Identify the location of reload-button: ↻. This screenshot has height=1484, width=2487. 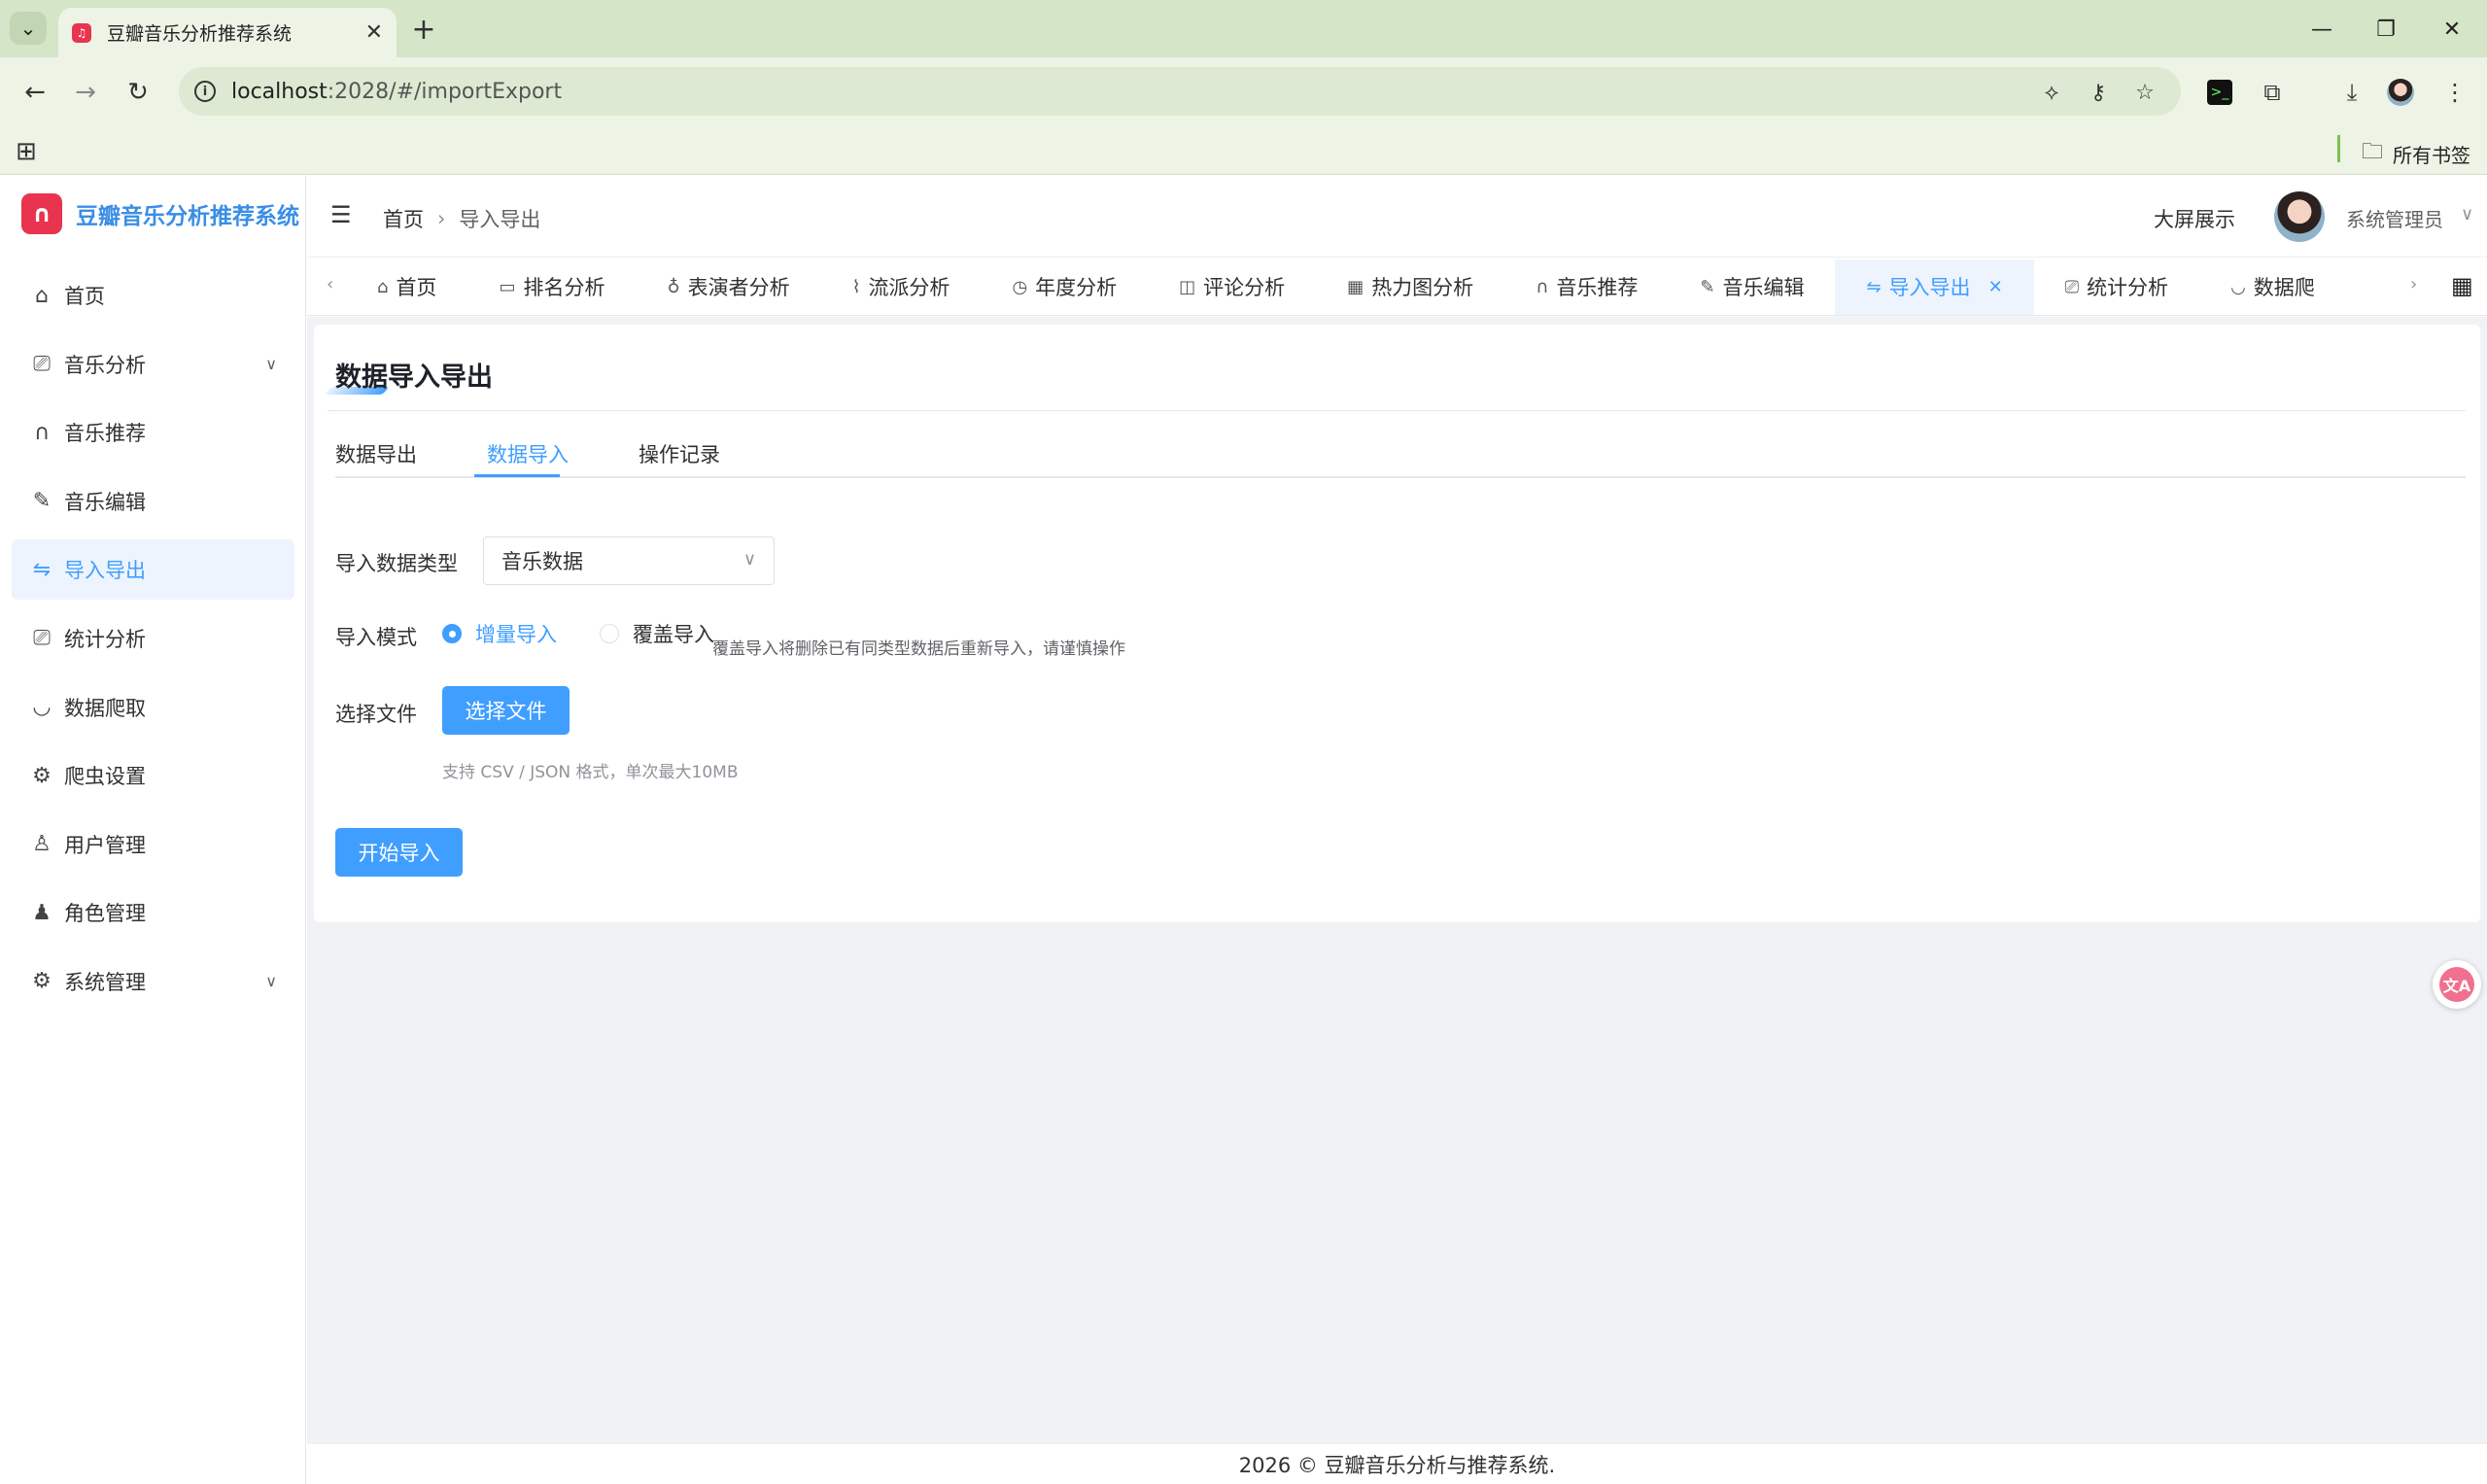
(138, 92).